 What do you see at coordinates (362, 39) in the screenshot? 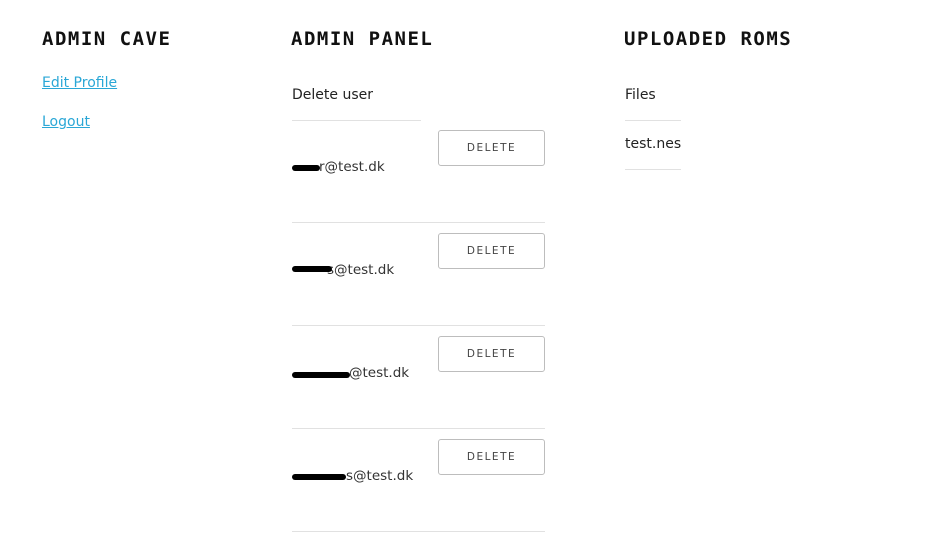
I see `admin-panel-heading: ADMIN PANEL` at bounding box center [362, 39].